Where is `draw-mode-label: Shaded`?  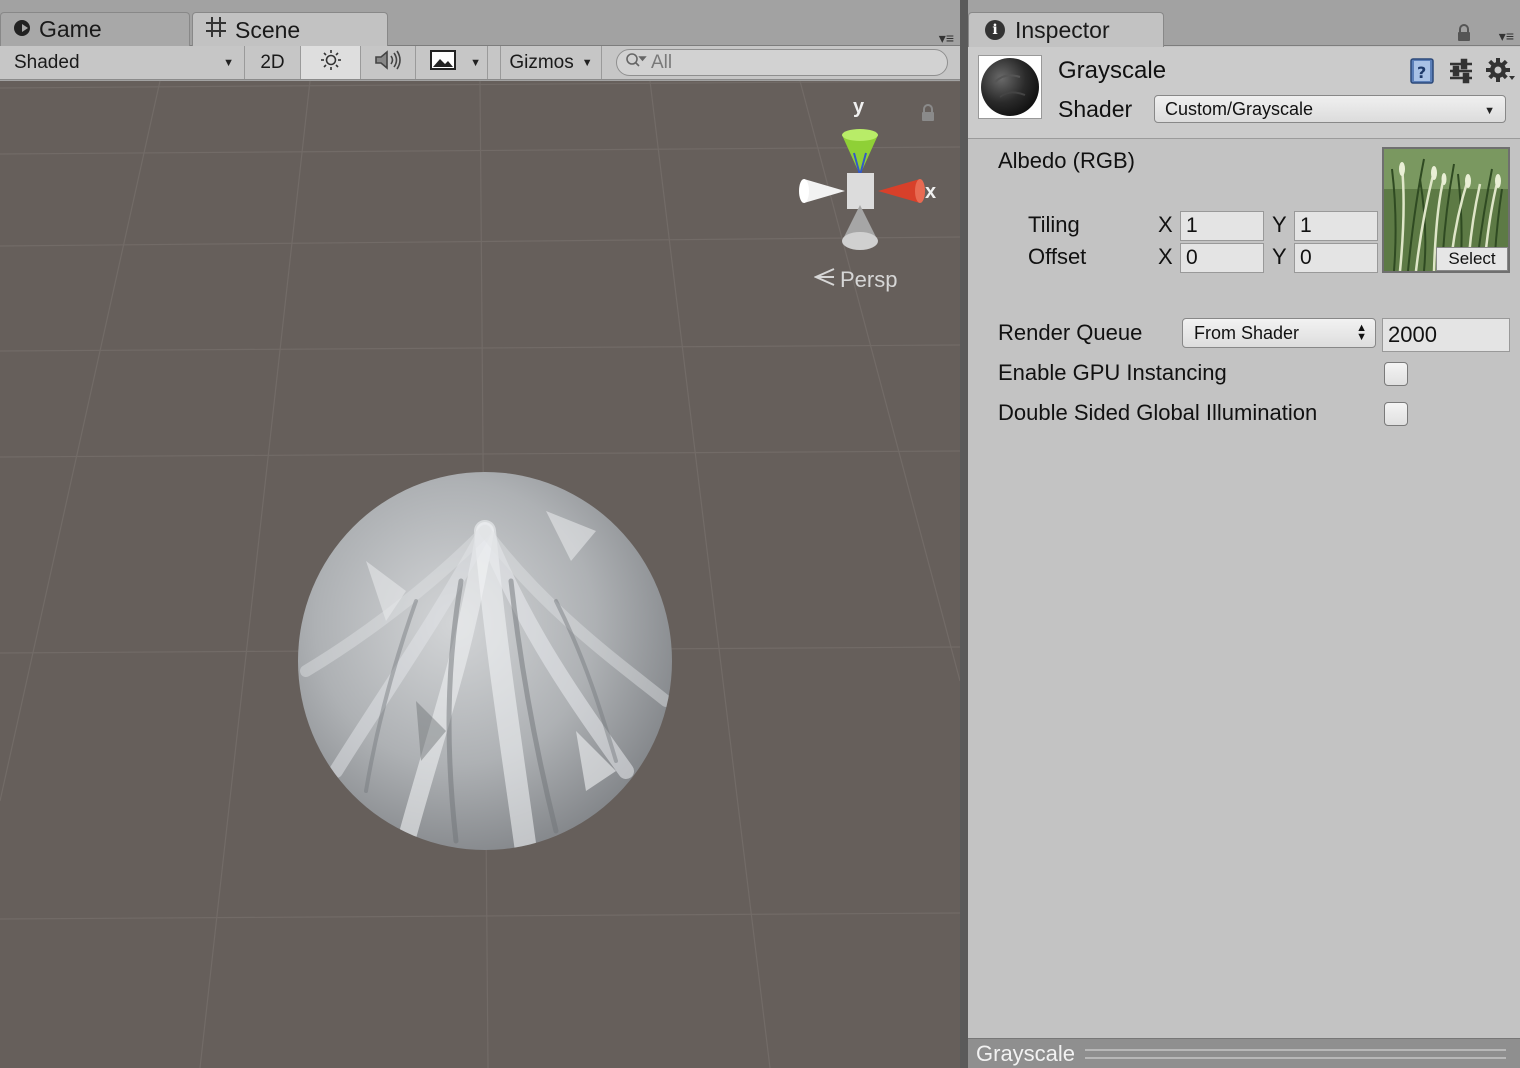 draw-mode-label: Shaded is located at coordinates (47, 62).